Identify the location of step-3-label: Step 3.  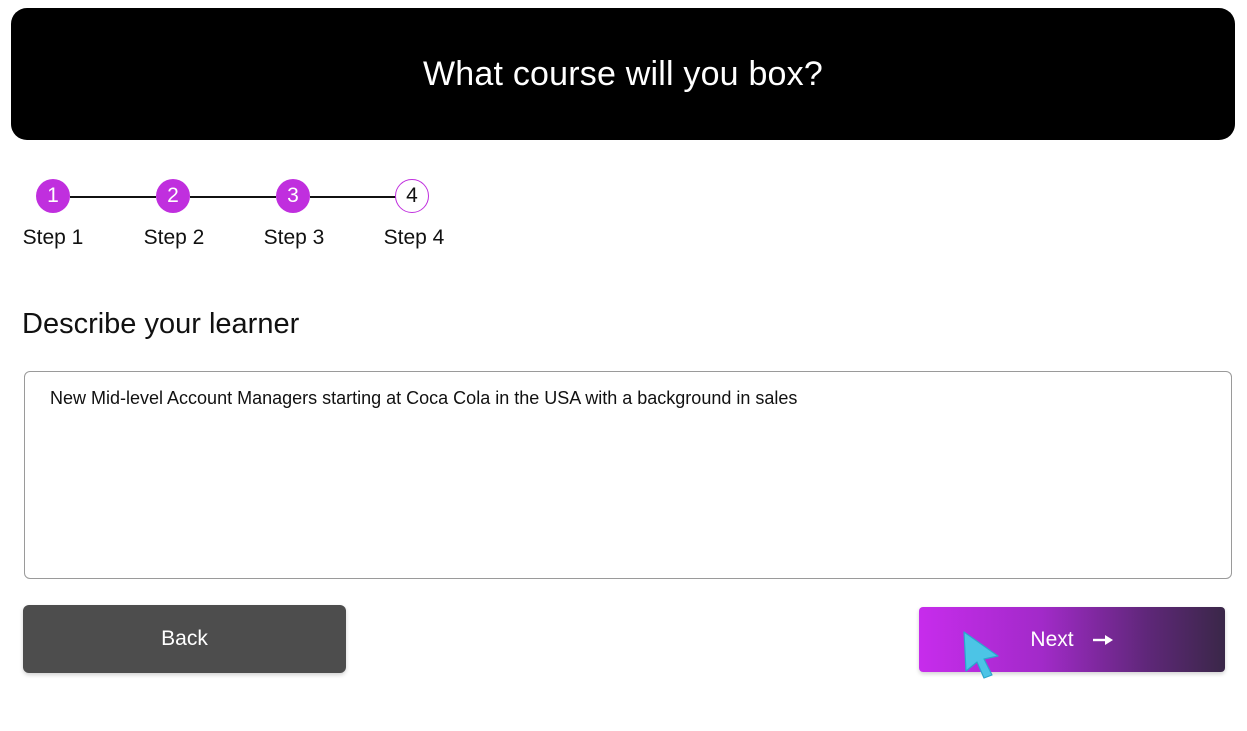
(294, 237).